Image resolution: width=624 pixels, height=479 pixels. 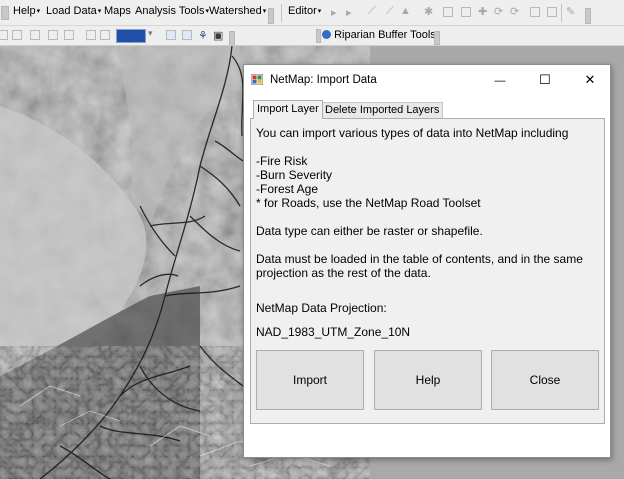 I want to click on riparian-buffer-tools-label: Riparian Buffer Tools, so click(x=385, y=35).